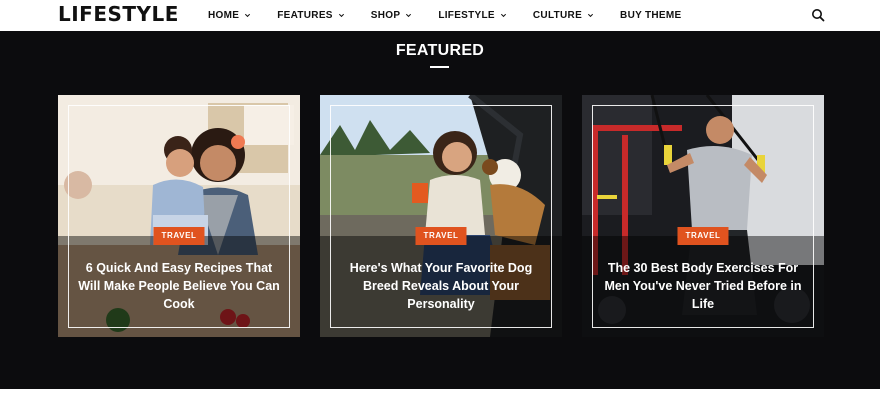  I want to click on nav-item-label: SHOP, so click(385, 15).